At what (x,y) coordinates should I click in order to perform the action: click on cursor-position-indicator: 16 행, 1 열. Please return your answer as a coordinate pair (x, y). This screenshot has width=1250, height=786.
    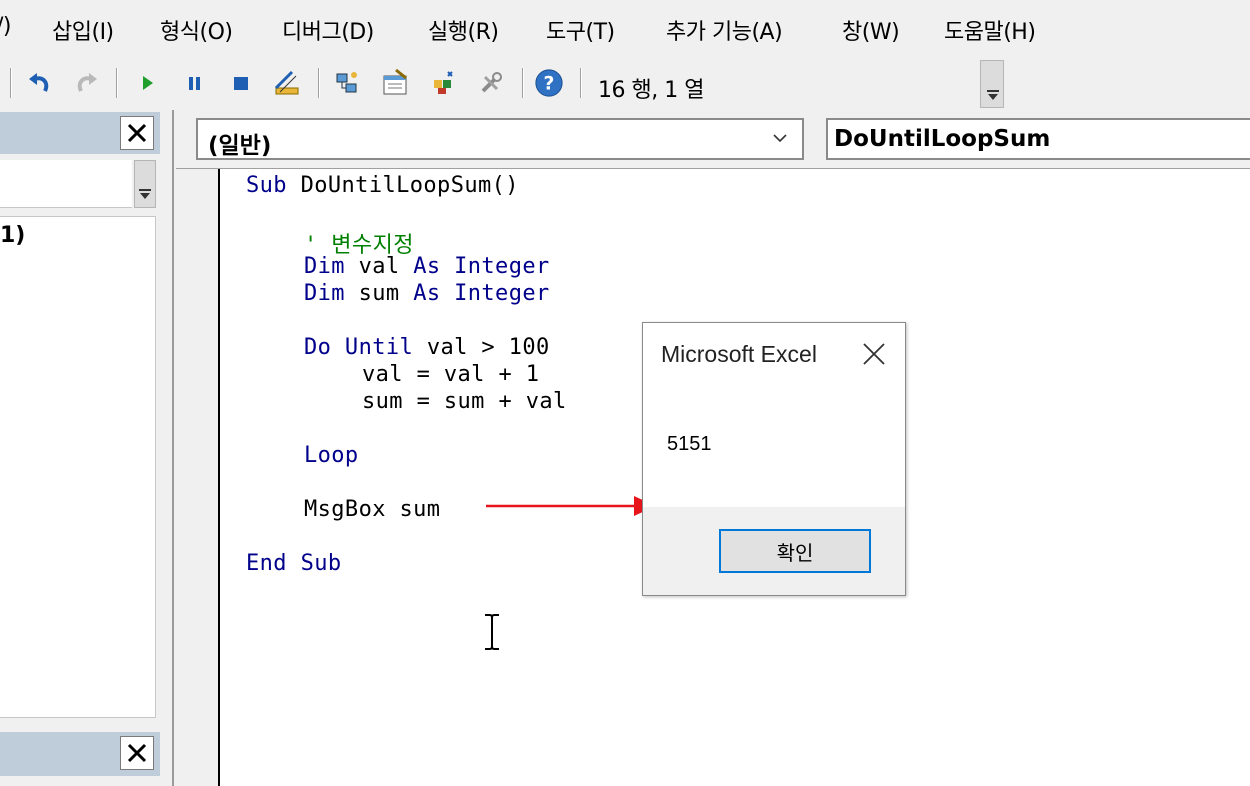
    Looking at the image, I should click on (785, 84).